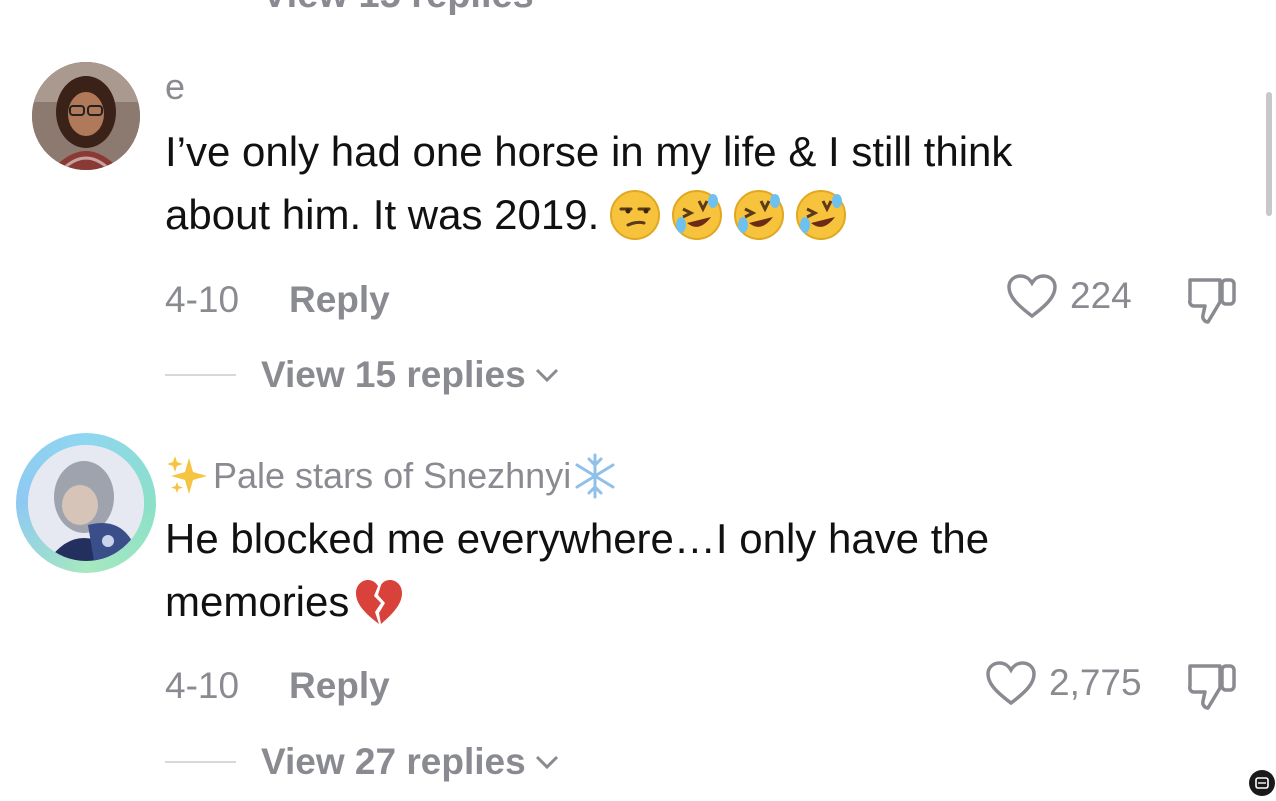  What do you see at coordinates (665, 601) in the screenshot?
I see `comment-text-line2: memories` at bounding box center [665, 601].